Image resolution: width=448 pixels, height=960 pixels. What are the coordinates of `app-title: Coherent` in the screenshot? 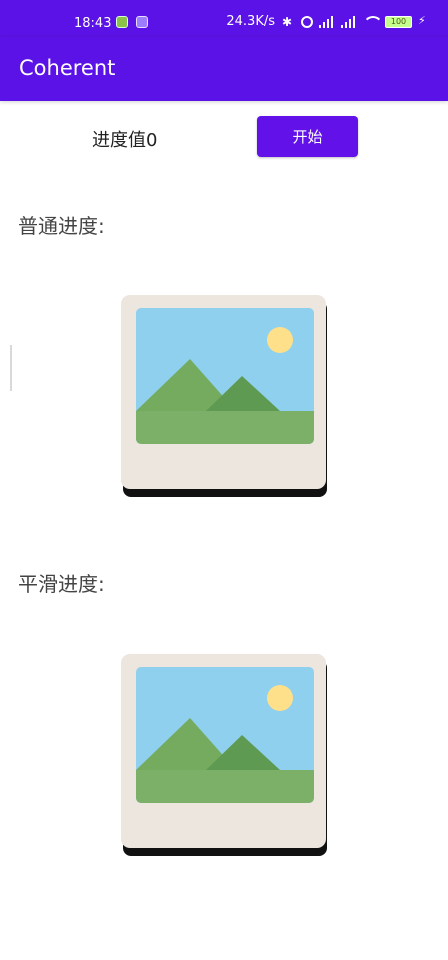 It's located at (67, 68).